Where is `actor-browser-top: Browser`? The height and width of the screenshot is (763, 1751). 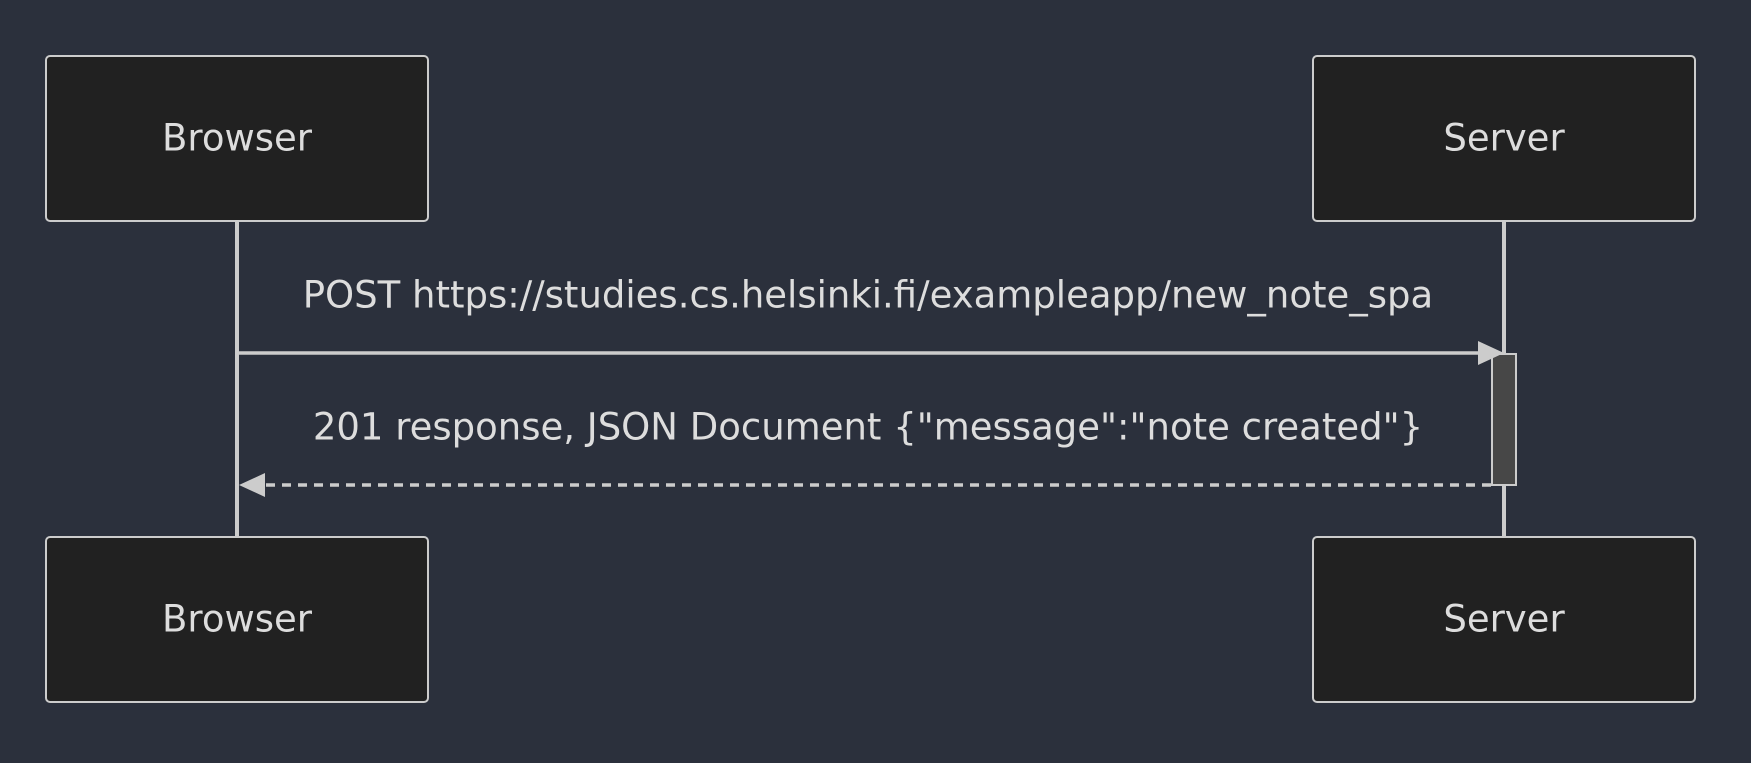
actor-browser-top: Browser is located at coordinates (237, 138).